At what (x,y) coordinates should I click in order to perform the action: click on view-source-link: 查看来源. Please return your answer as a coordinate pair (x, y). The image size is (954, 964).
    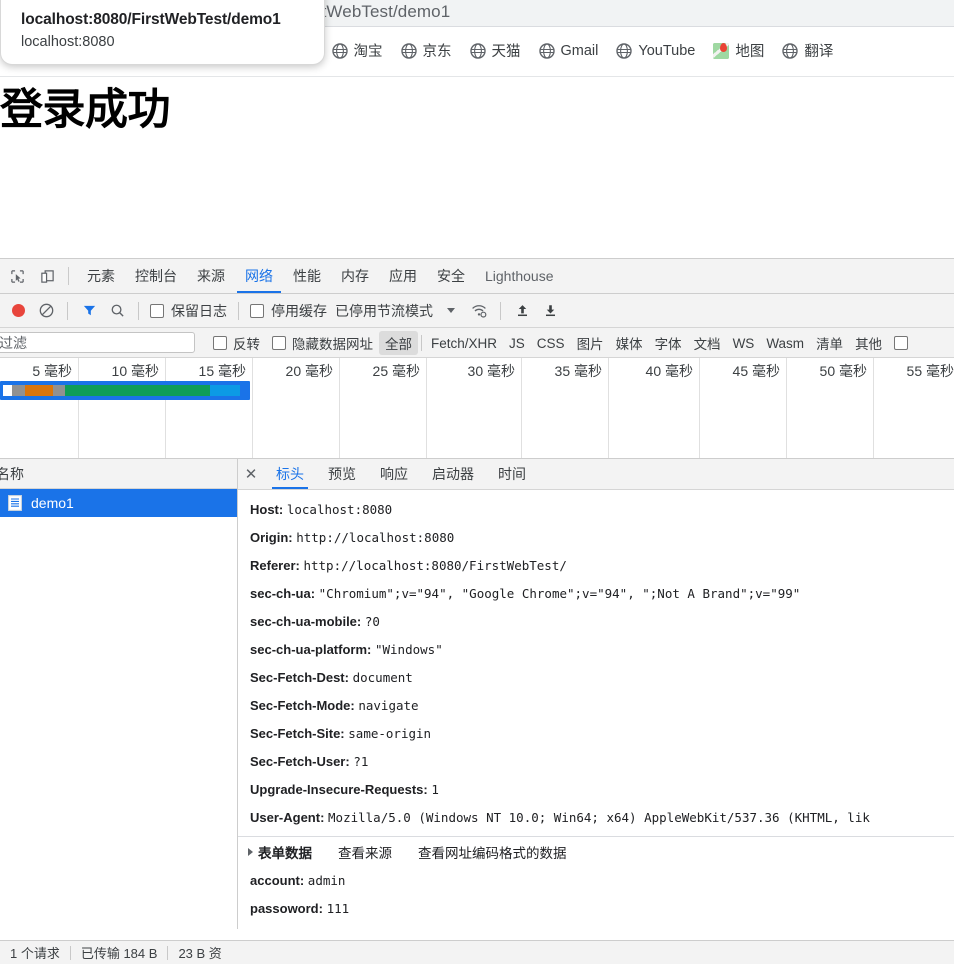
    Looking at the image, I should click on (365, 852).